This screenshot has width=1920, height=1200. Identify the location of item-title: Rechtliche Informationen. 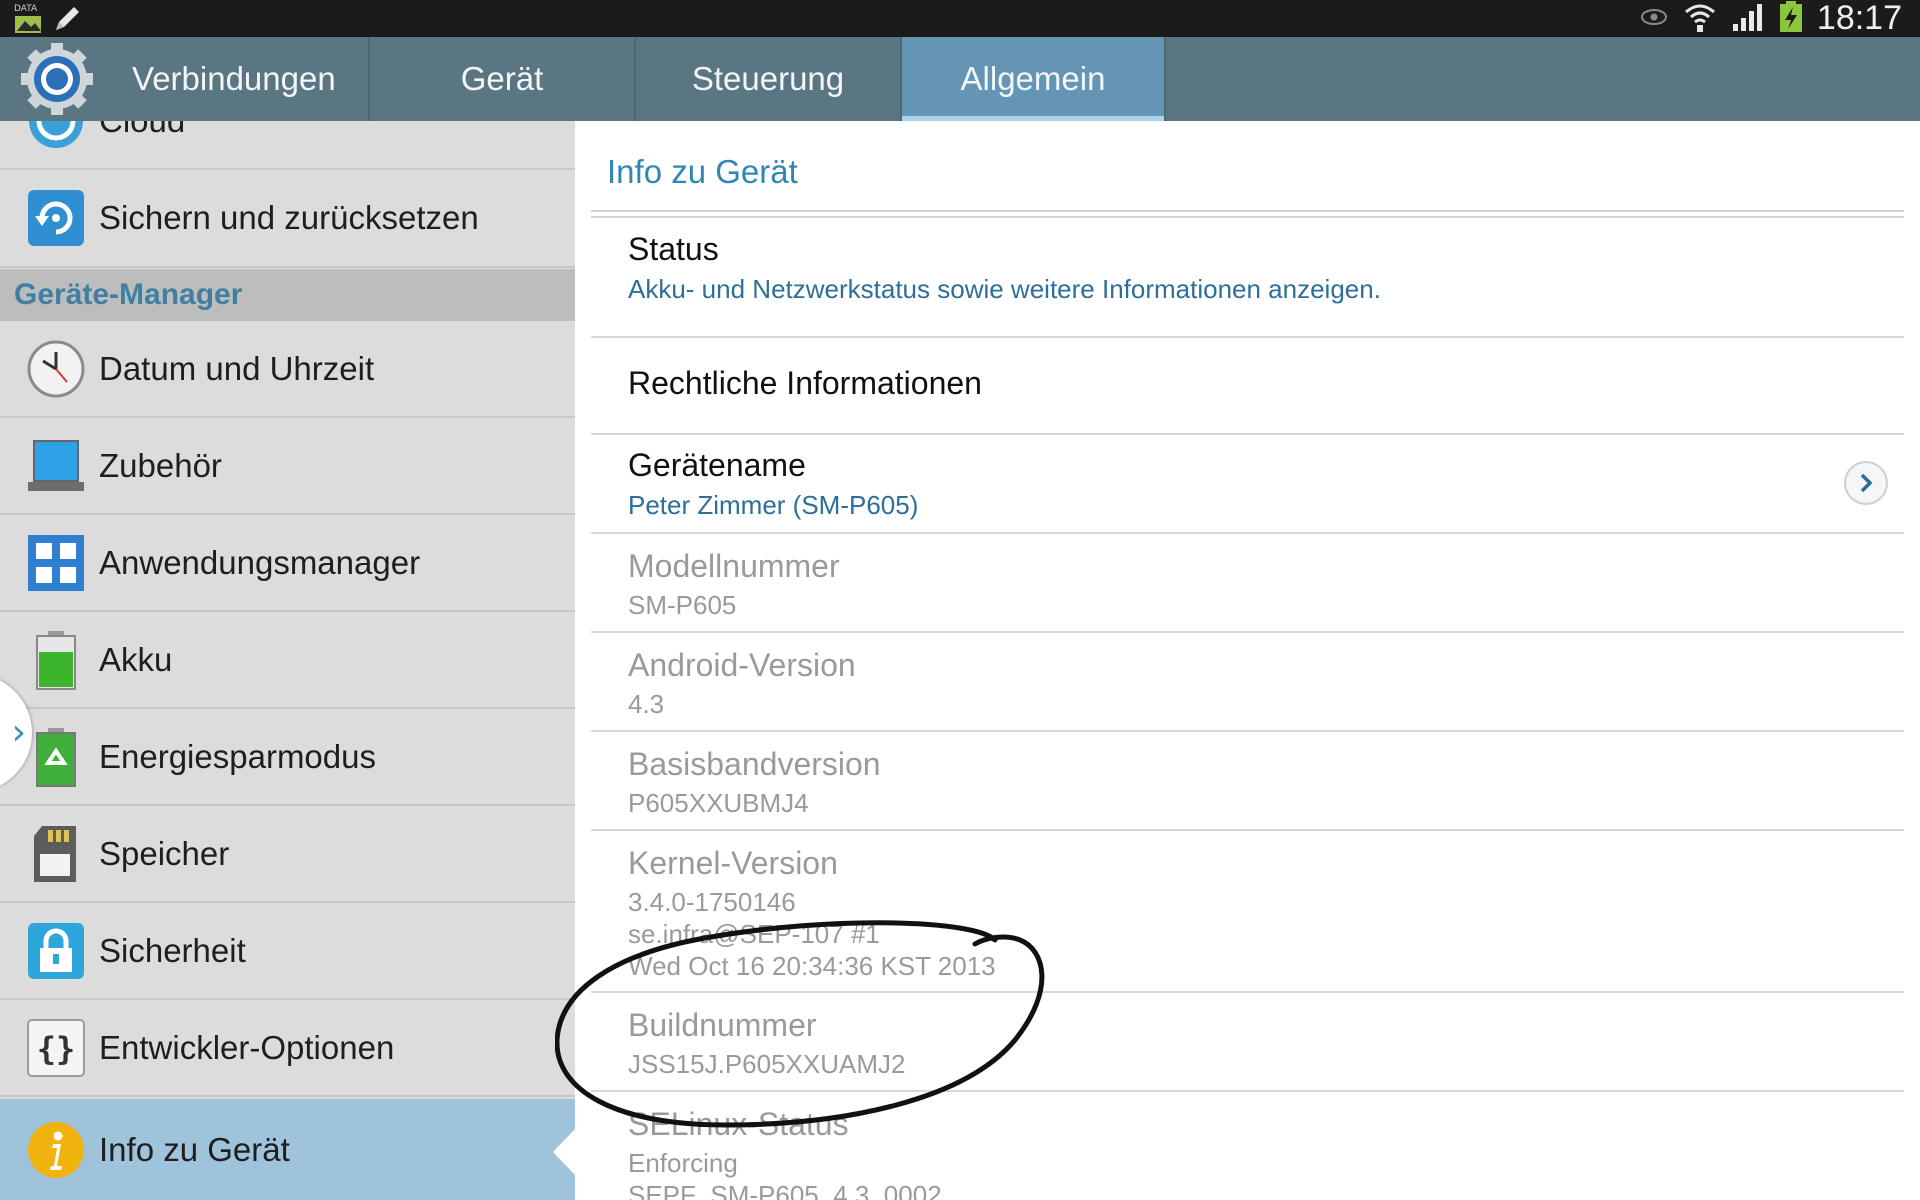
(805, 383).